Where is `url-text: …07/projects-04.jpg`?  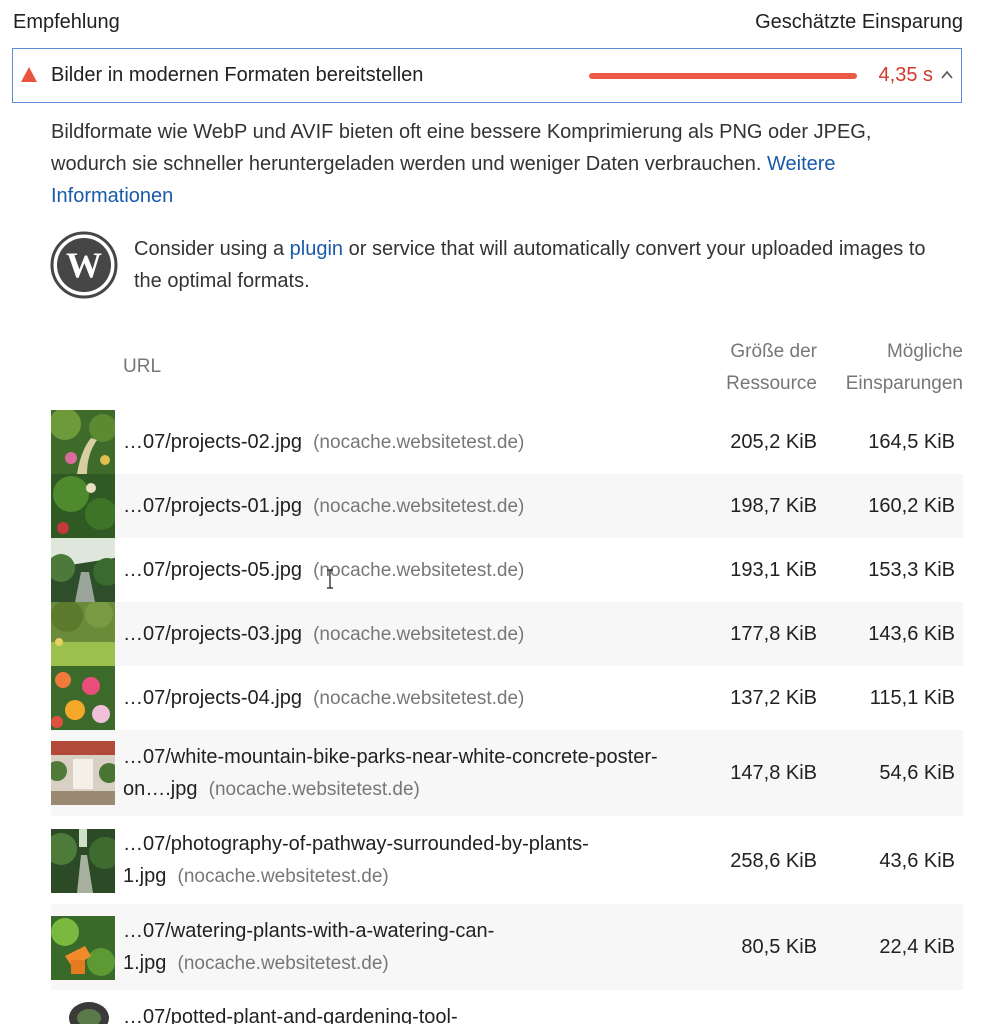
url-text: …07/projects-04.jpg is located at coordinates (212, 698).